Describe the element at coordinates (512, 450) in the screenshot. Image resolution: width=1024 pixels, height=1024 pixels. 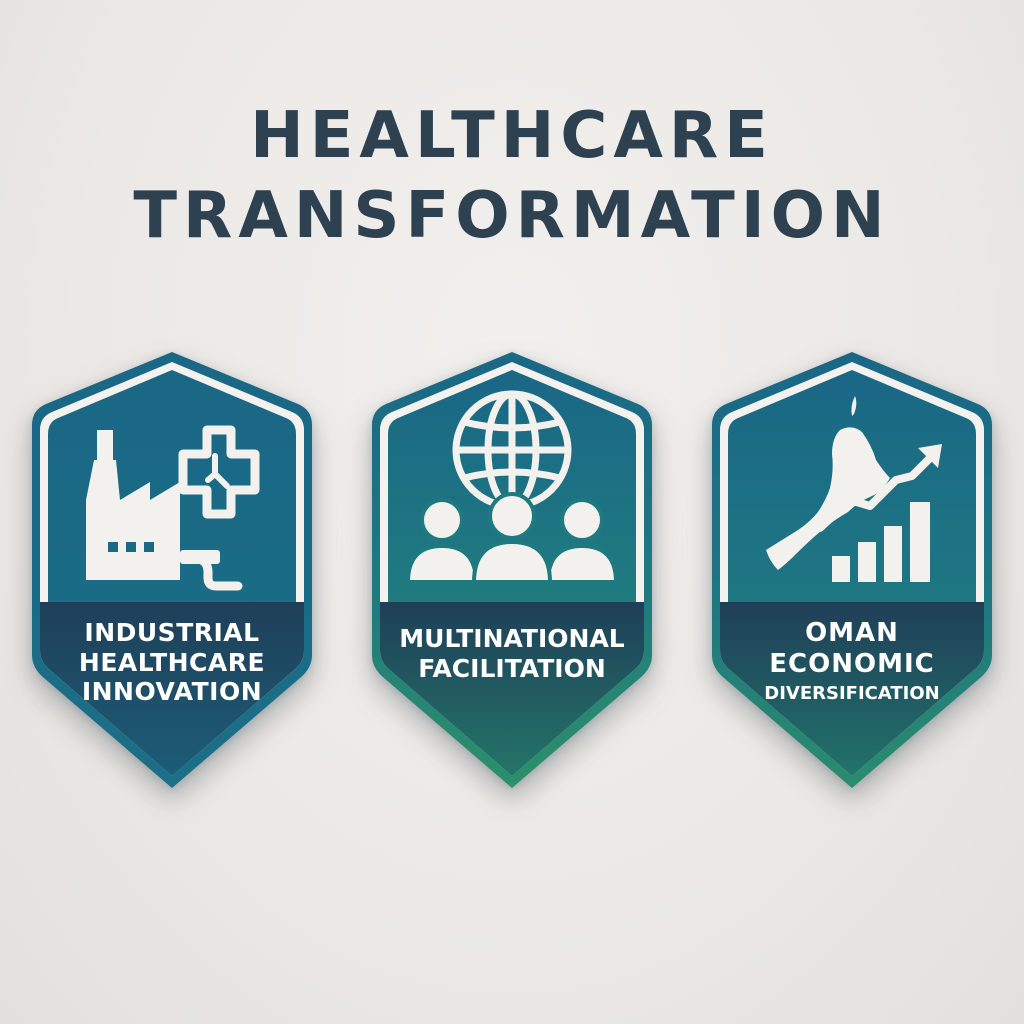
I see `globe-icon` at that location.